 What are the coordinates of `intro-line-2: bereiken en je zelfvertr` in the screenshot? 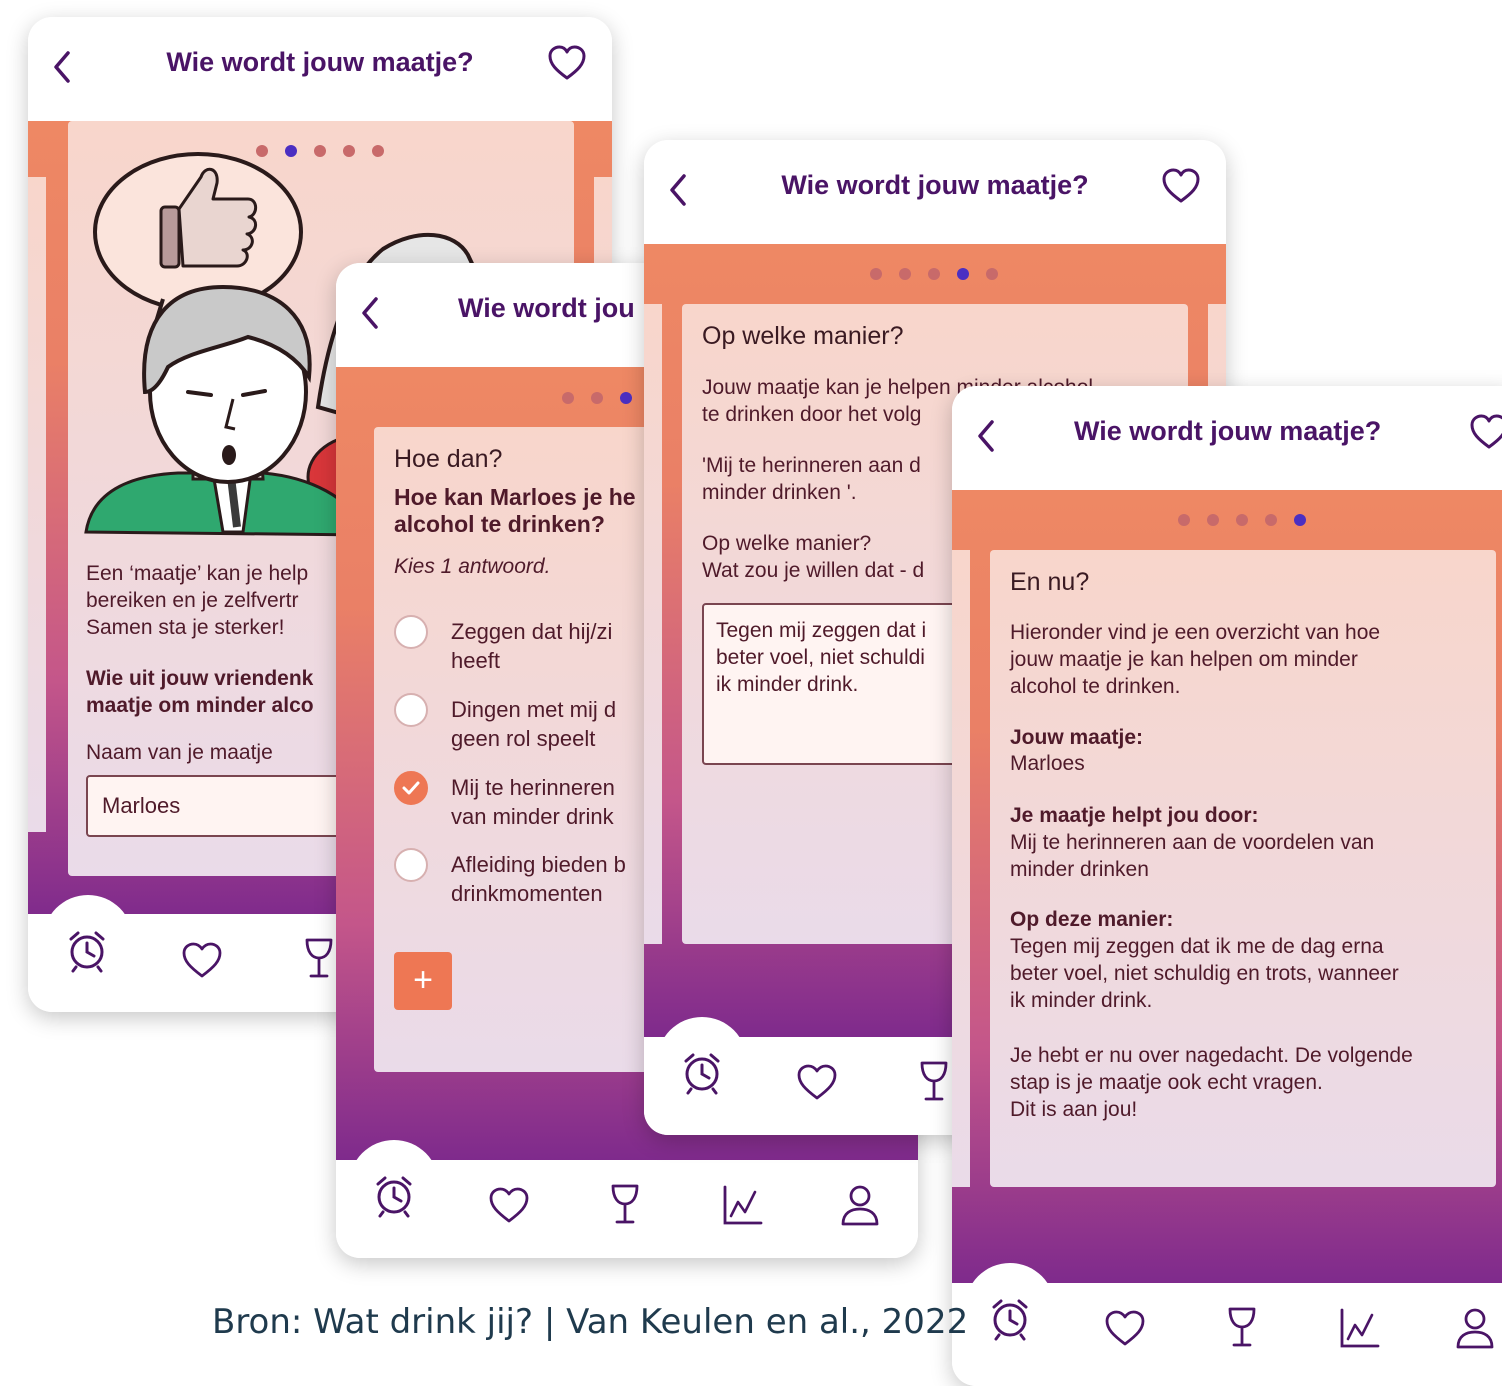 It's located at (192, 600).